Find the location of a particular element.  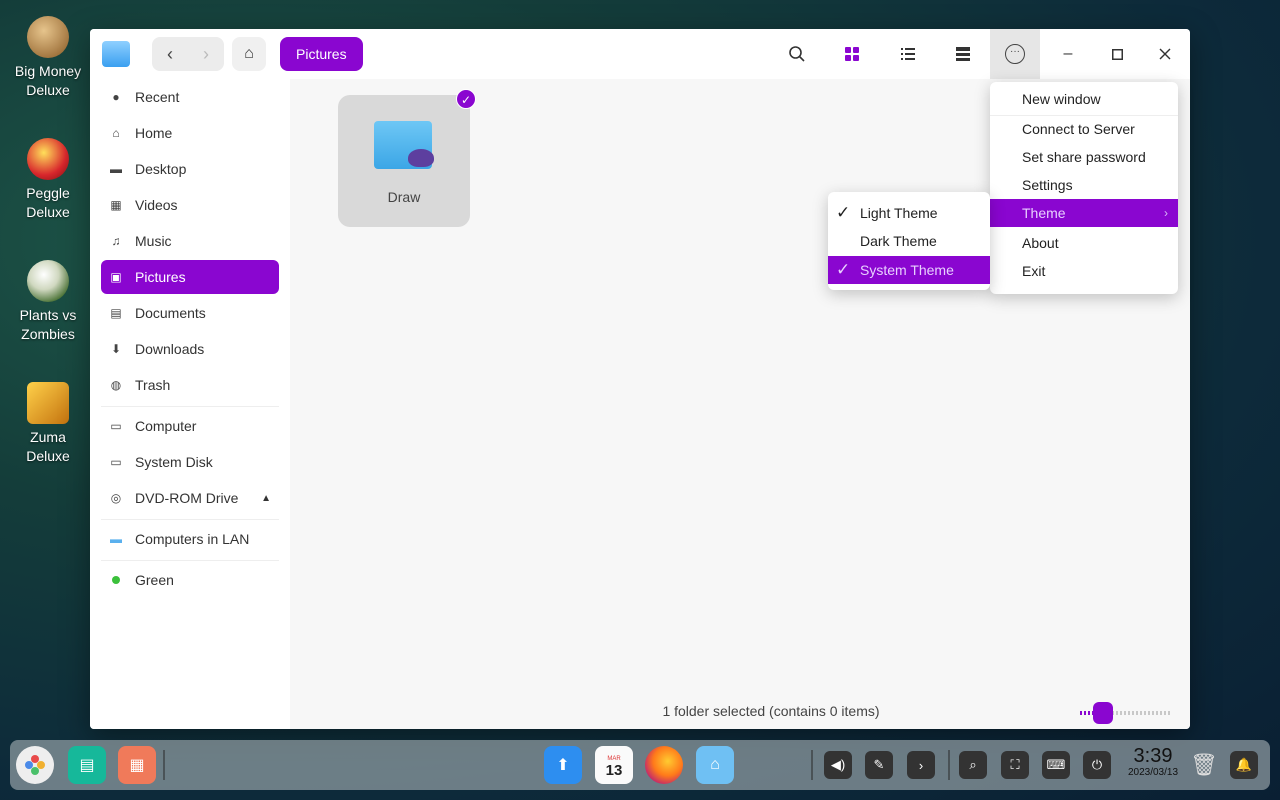

volume-button: ◀) is located at coordinates (838, 765).